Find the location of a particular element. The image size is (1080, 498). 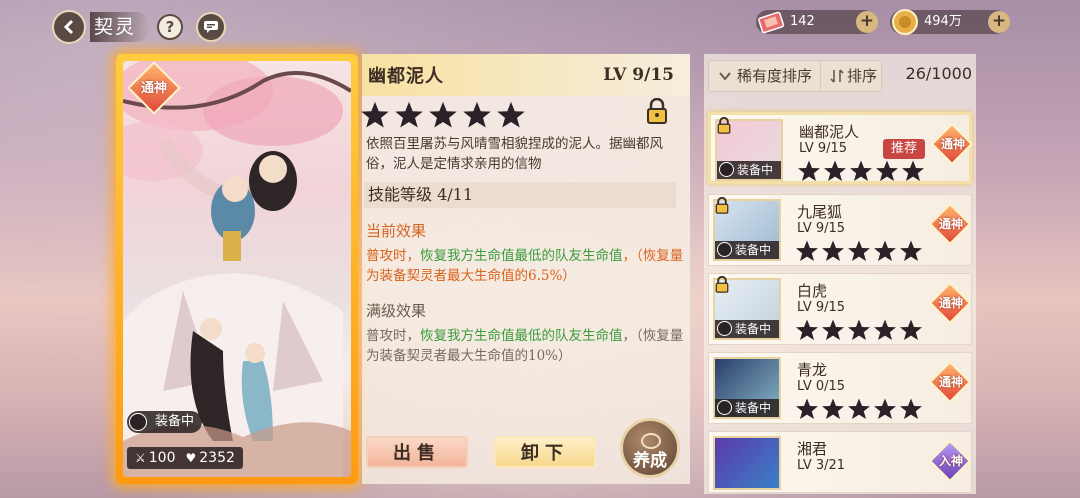

list-item: 装备中 幽都泥人 LV 9/15 推荐 通神 is located at coordinates (841, 148).